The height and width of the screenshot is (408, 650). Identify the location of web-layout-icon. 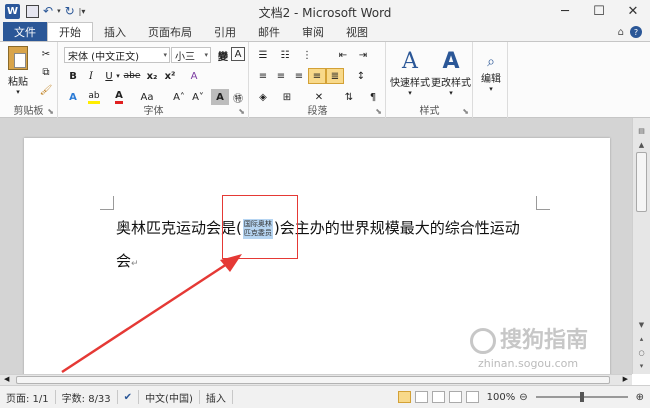
(438, 397).